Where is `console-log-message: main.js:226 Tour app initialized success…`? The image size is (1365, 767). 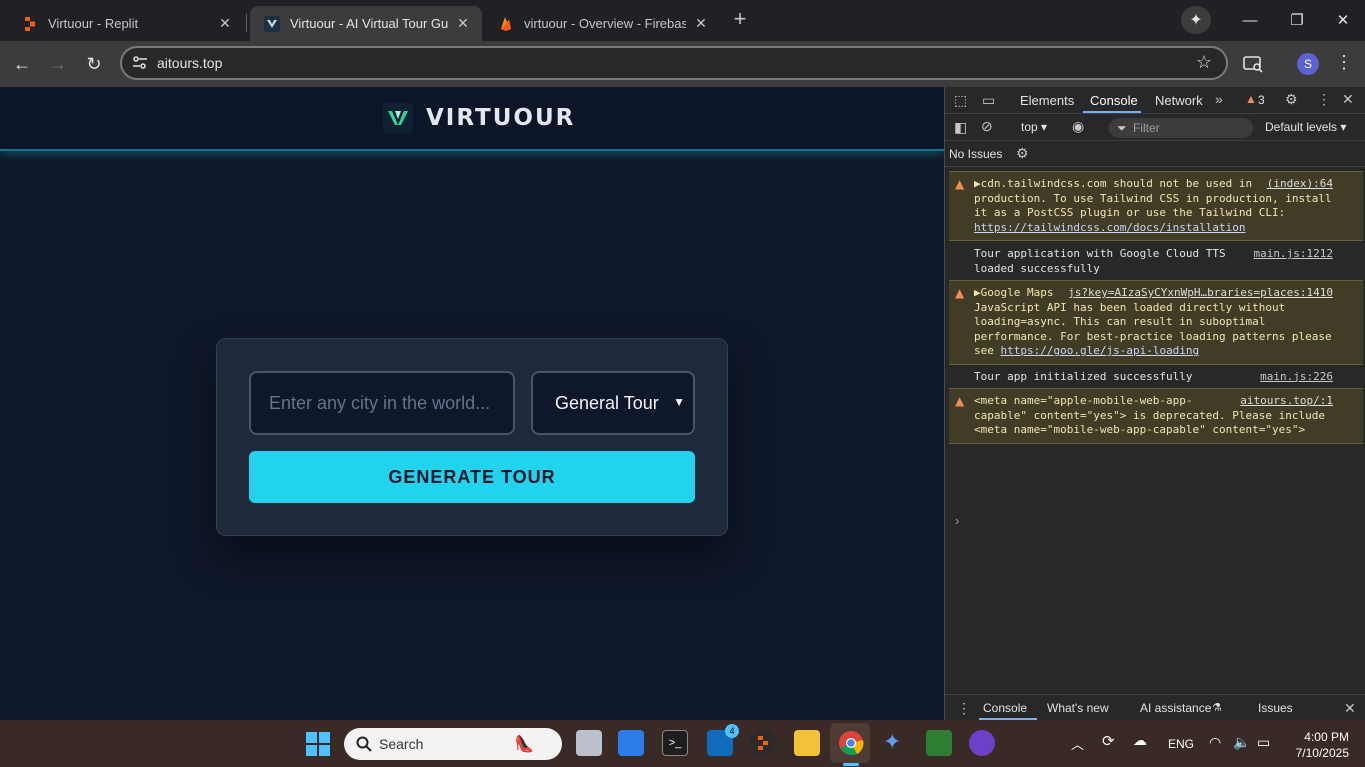 console-log-message: main.js:226 Tour app initialized success… is located at coordinates (1156, 377).